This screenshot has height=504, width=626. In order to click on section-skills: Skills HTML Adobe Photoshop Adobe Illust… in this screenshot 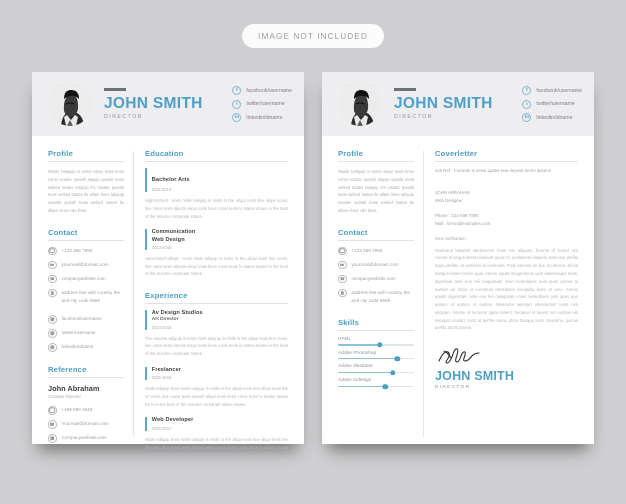, I will do `click(376, 353)`.